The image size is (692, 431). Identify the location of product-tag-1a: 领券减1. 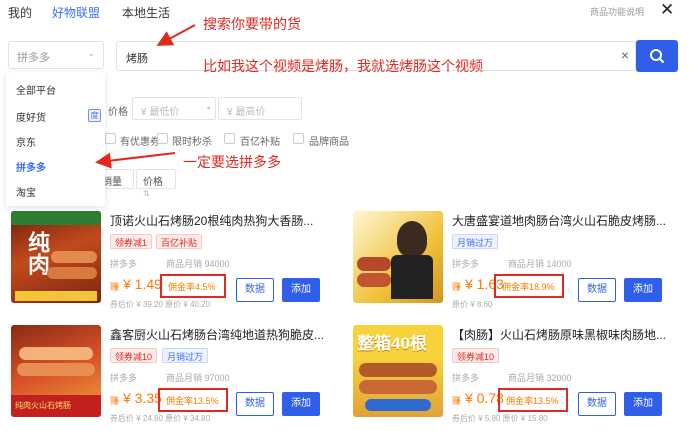
(131, 241).